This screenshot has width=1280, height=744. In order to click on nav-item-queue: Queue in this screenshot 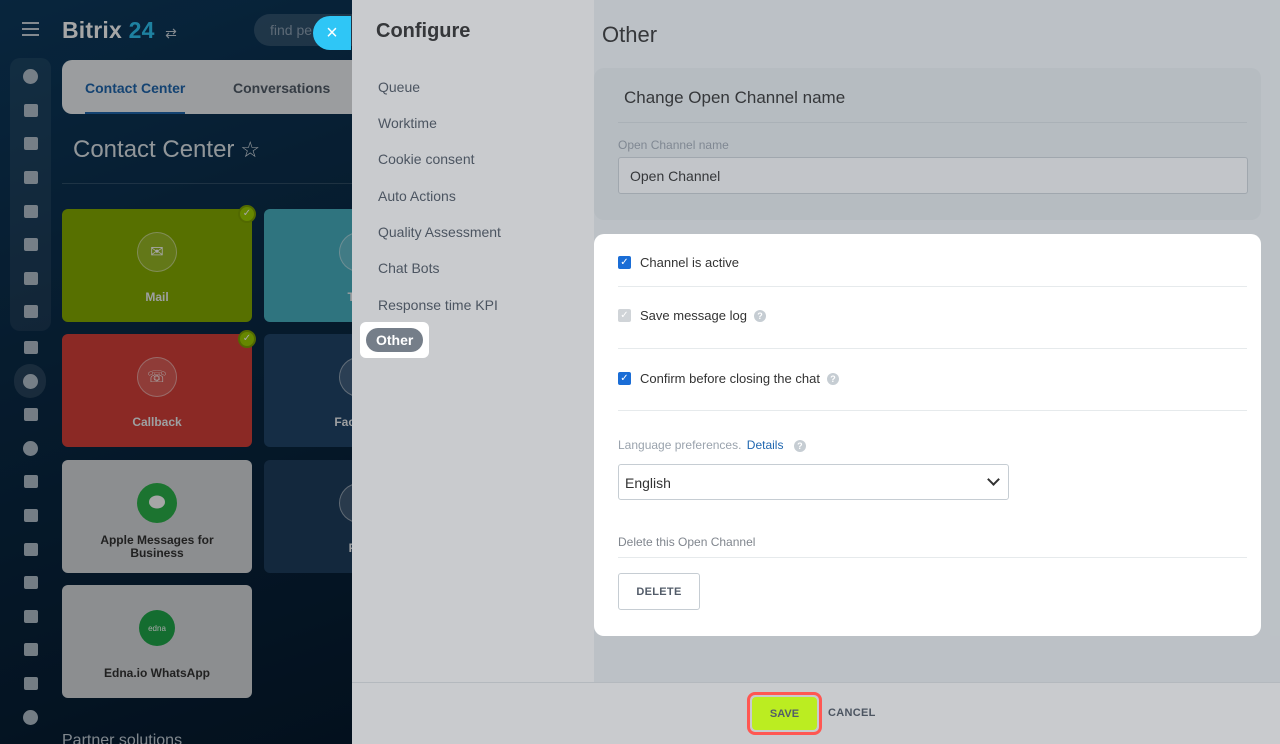, I will do `click(399, 87)`.